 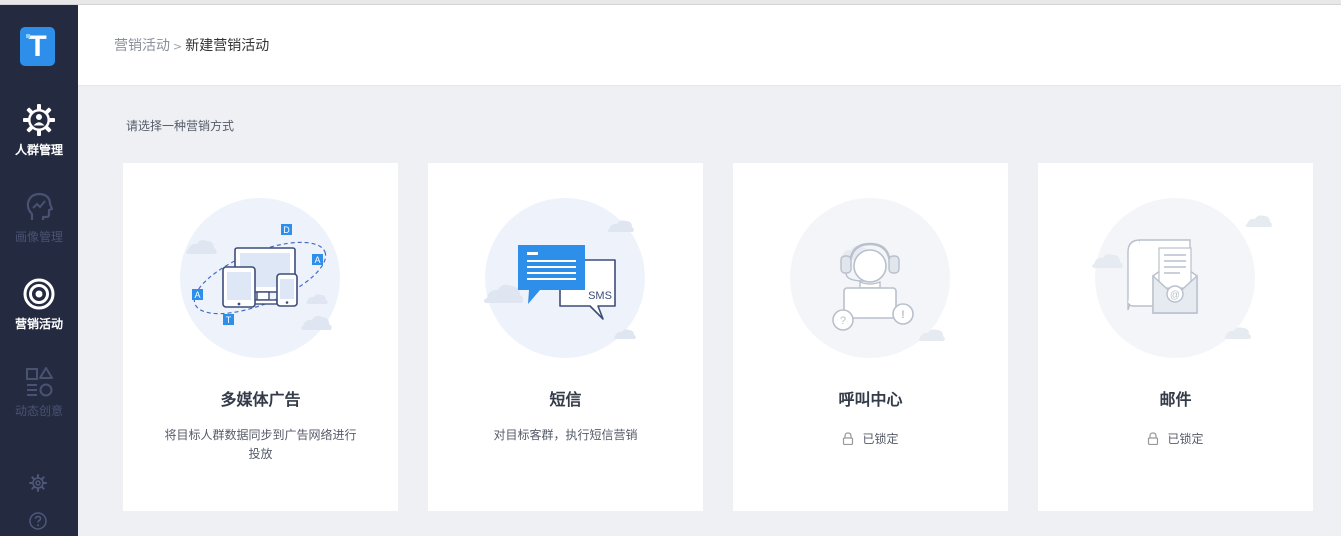 I want to click on breadcrumb-current: 新建营销活动, so click(x=227, y=46).